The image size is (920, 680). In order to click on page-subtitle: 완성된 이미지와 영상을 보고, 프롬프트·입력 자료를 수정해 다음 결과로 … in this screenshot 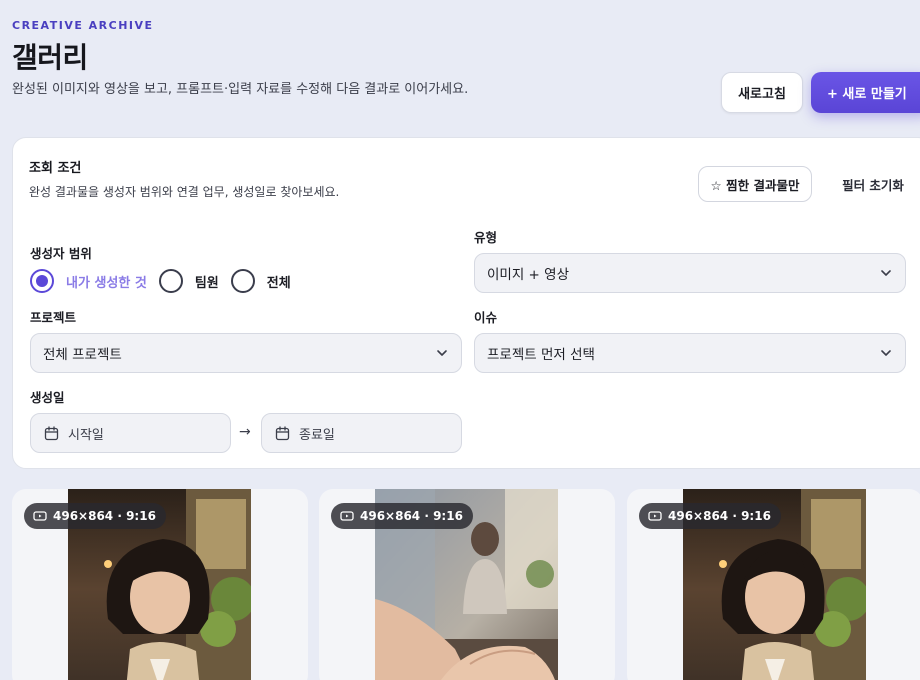, I will do `click(240, 89)`.